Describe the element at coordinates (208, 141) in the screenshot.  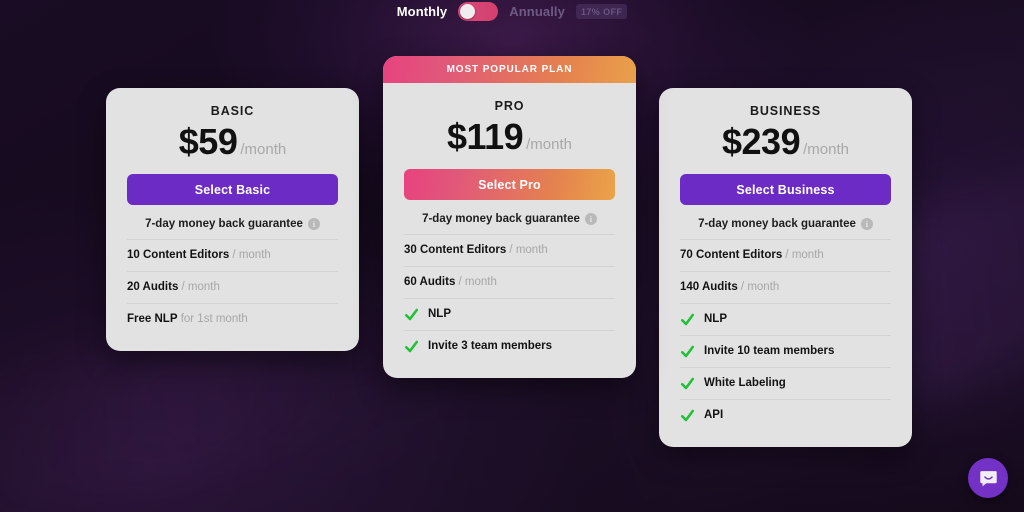
I see `price-amount-basic: $59` at that location.